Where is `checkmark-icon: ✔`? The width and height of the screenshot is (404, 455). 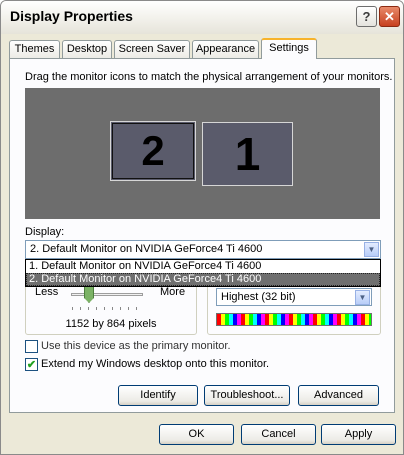 checkmark-icon: ✔ is located at coordinates (31, 365).